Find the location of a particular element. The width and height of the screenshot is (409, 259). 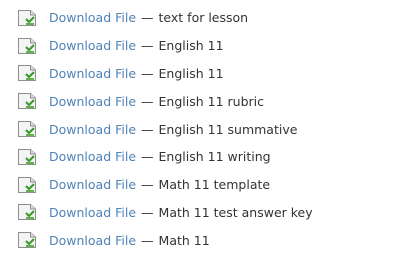

file-description: English 11 rubric is located at coordinates (211, 101).